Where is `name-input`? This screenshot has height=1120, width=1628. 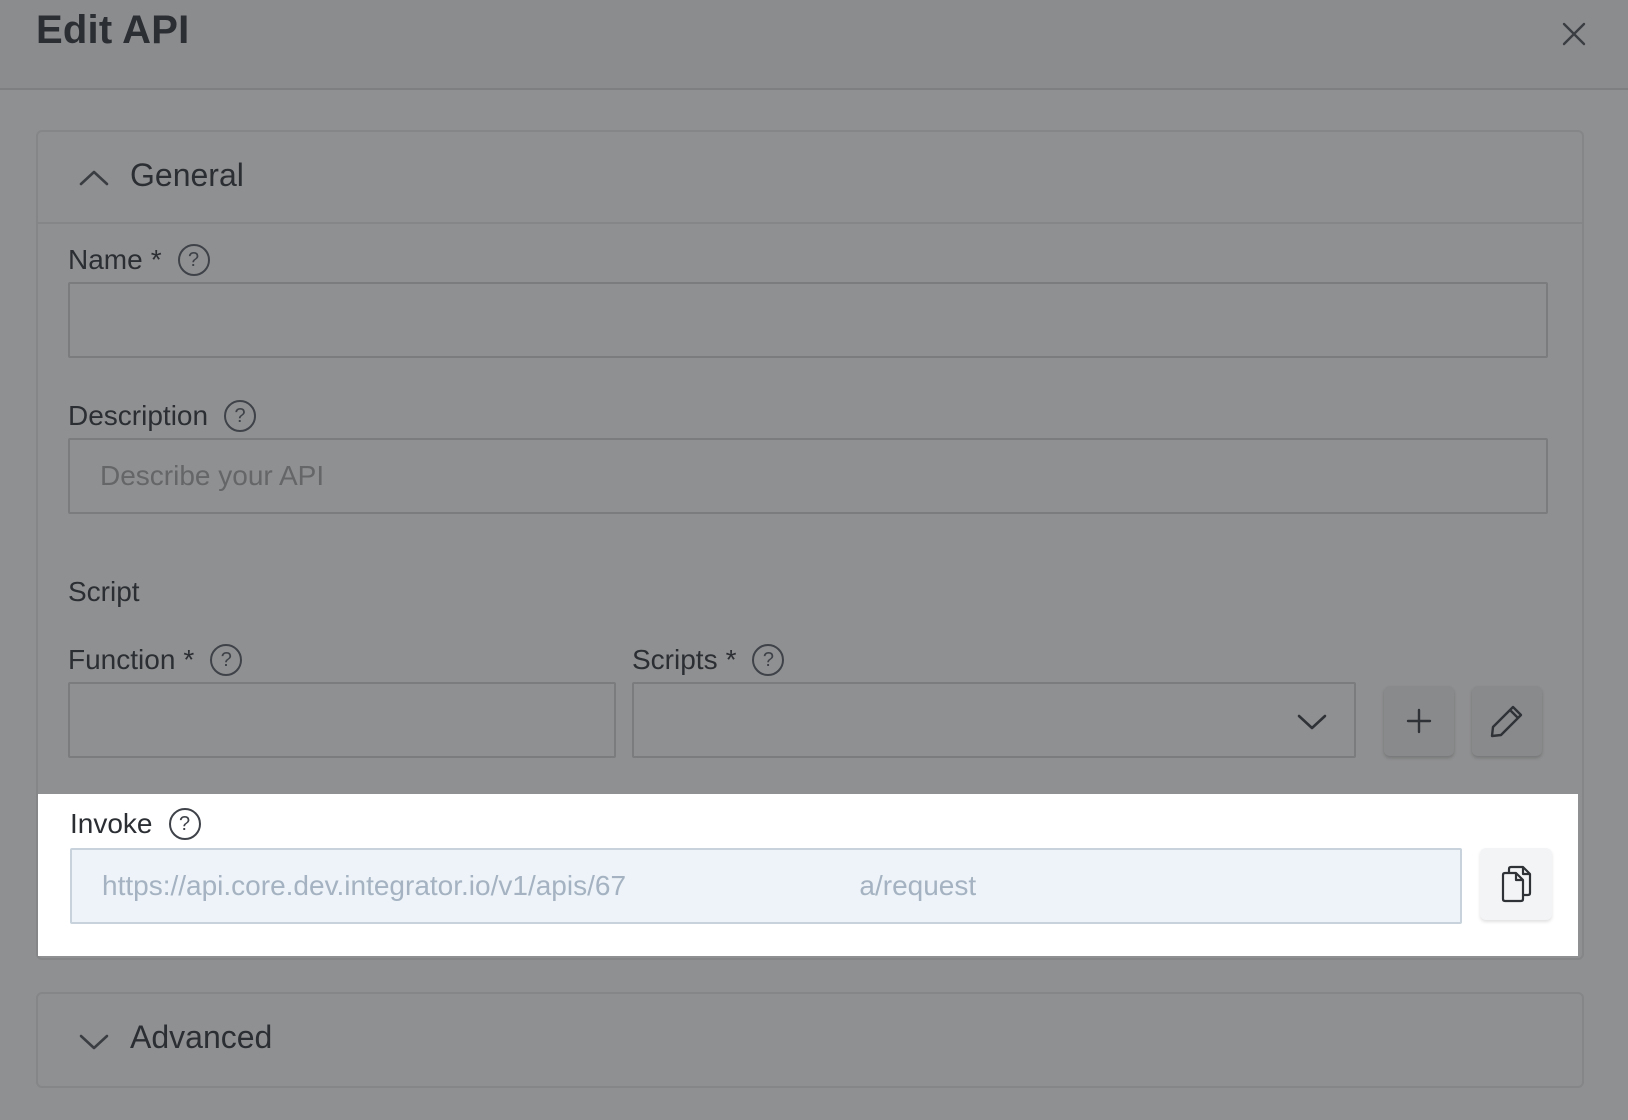 name-input is located at coordinates (808, 320).